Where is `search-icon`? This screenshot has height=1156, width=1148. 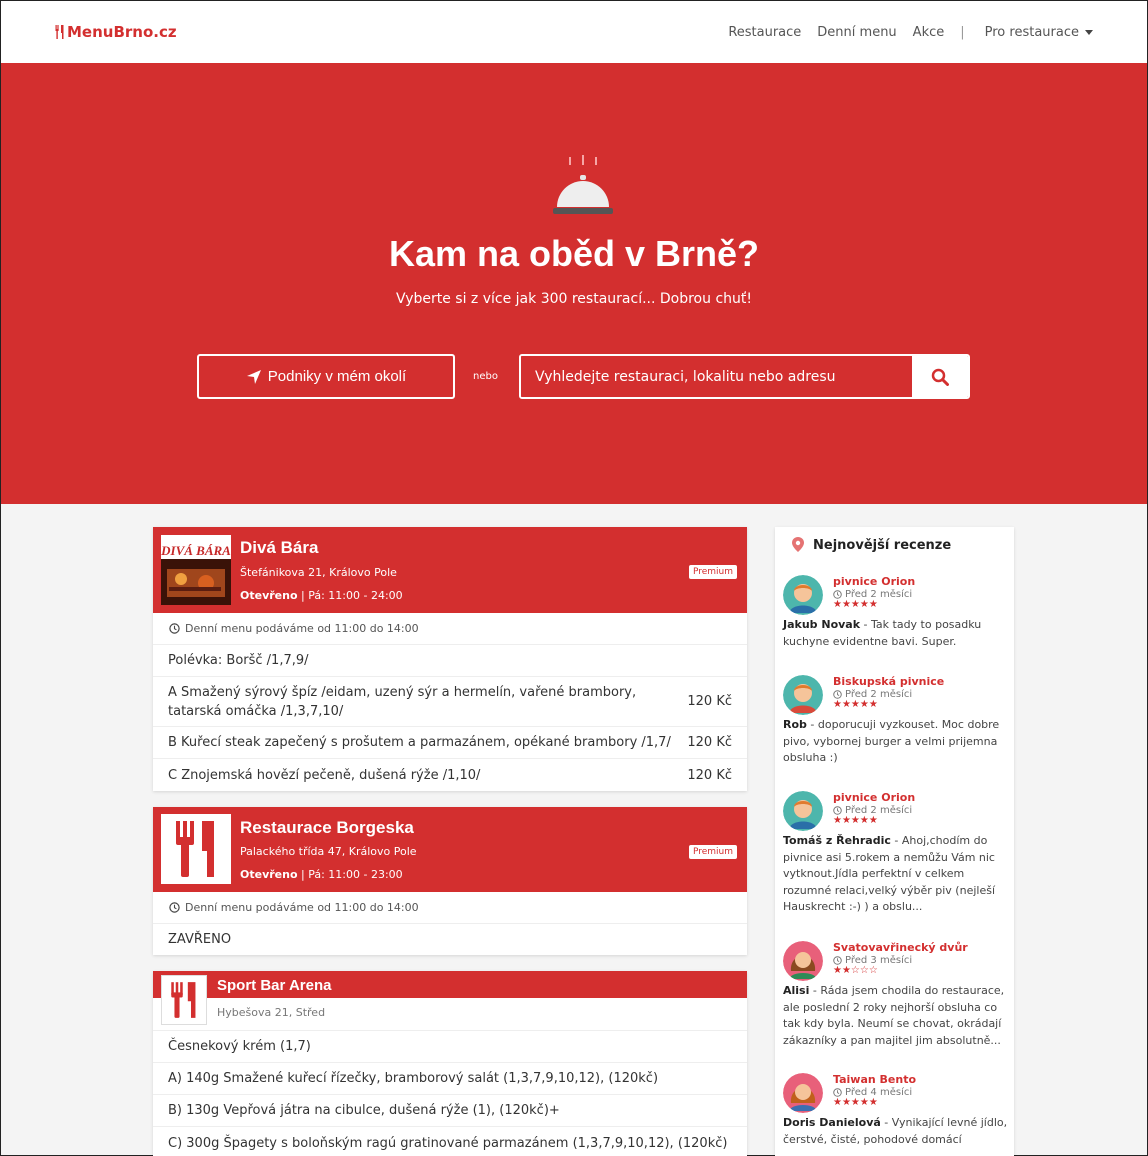 search-icon is located at coordinates (940, 377).